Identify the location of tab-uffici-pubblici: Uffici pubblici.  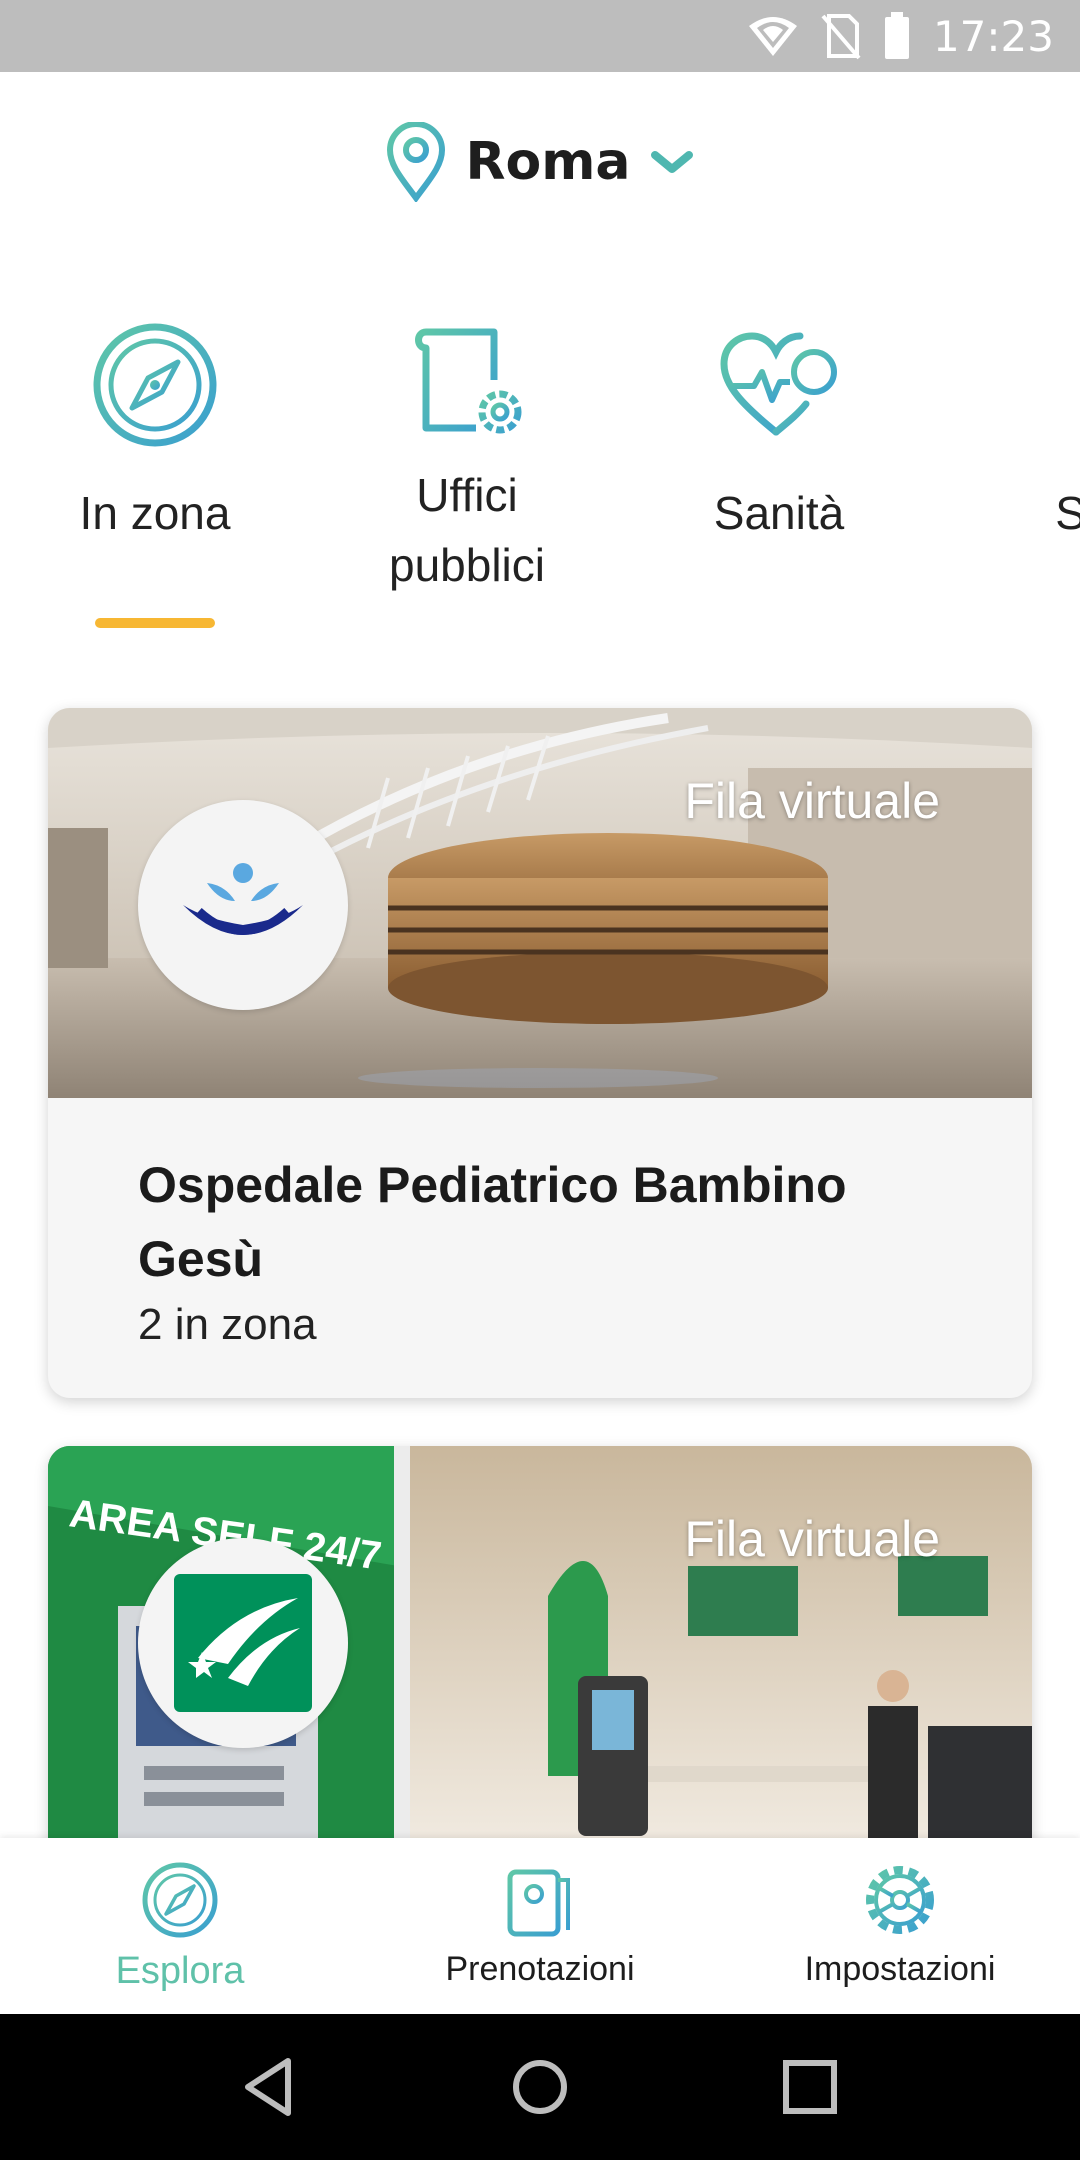
(467, 460).